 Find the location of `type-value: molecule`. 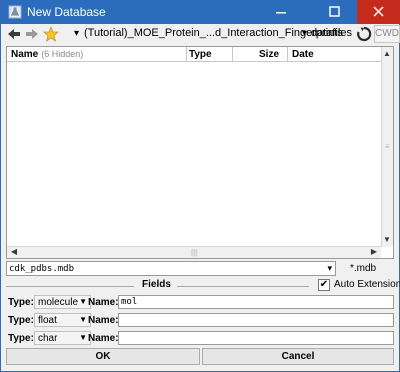

type-value: molecule is located at coordinates (58, 302).